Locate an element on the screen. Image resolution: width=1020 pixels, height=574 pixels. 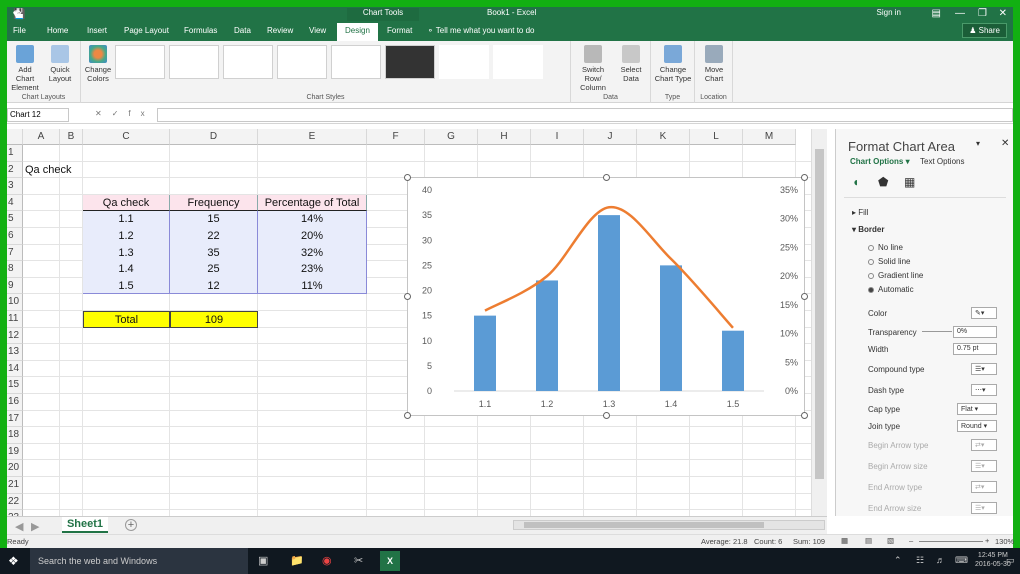
formula-input is located at coordinates (585, 115).